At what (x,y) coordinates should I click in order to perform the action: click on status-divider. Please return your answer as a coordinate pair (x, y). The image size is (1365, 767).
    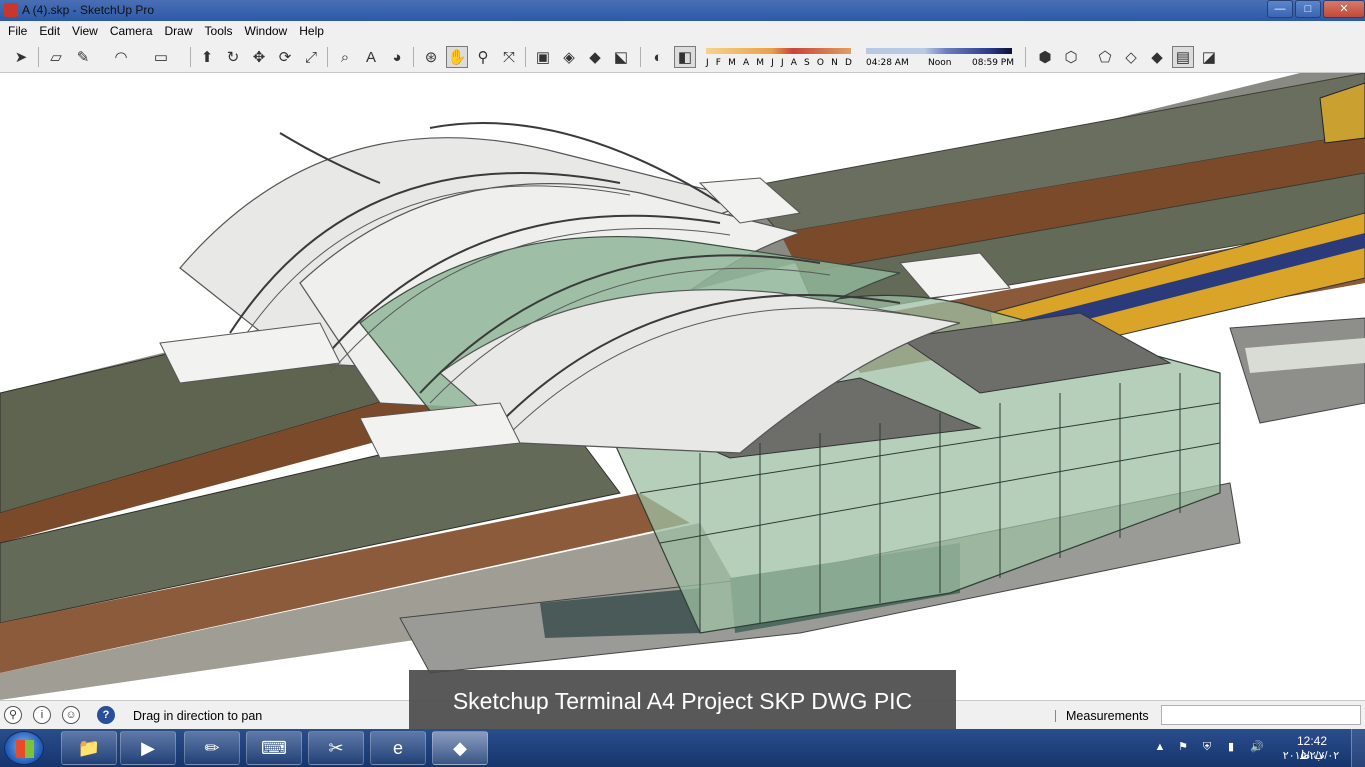
    Looking at the image, I should click on (1055, 716).